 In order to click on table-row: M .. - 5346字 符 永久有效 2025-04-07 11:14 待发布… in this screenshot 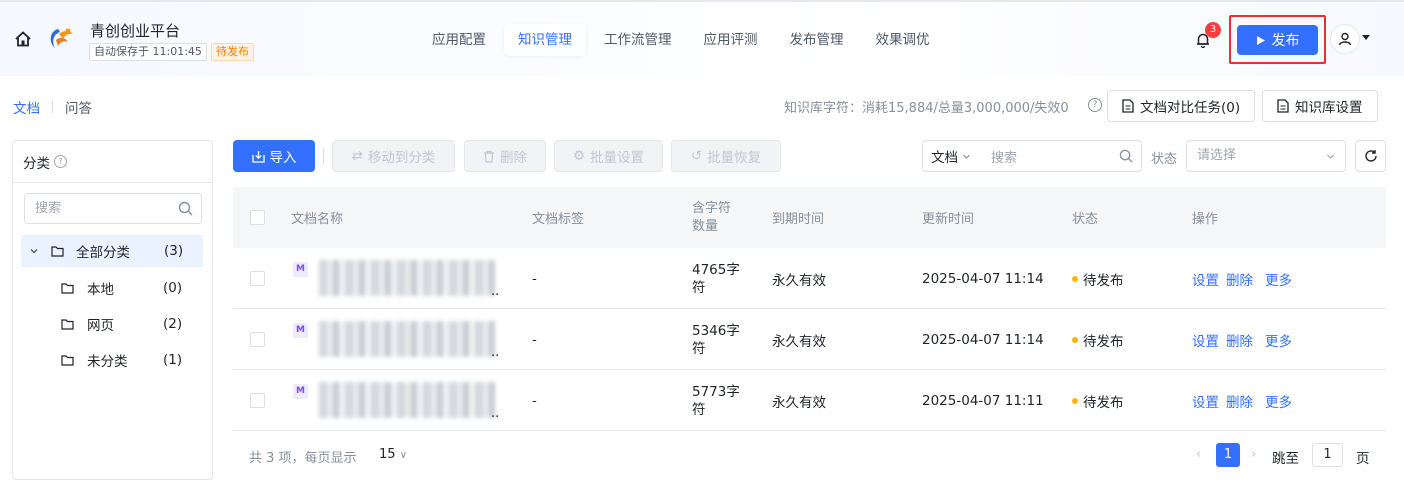, I will do `click(809, 339)`.